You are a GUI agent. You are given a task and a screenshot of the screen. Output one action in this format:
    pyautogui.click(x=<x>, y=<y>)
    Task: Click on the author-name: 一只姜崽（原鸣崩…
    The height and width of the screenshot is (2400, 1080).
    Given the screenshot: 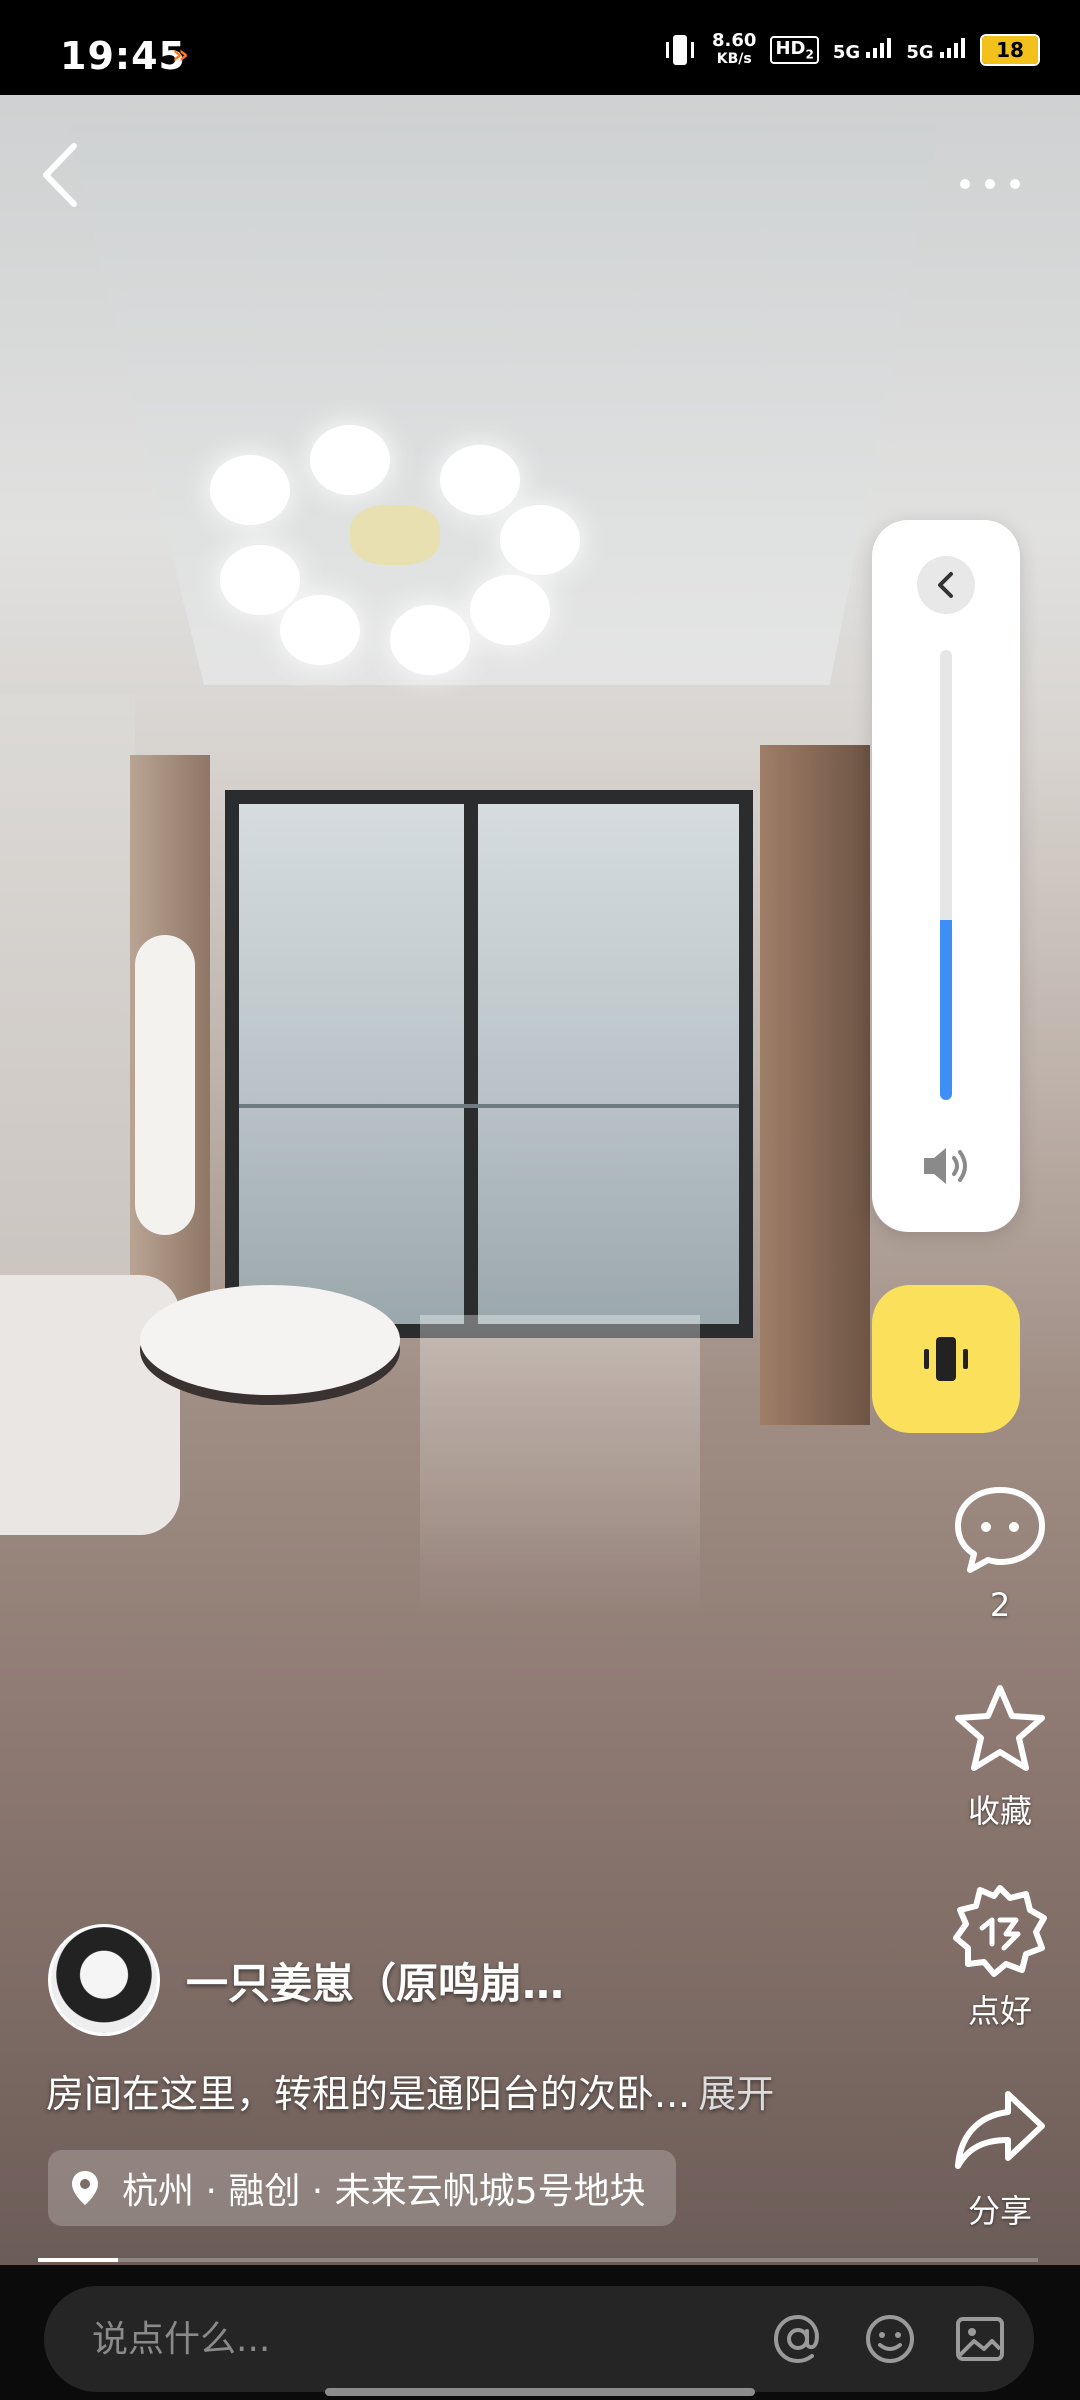 What is the action you would take?
    pyautogui.click(x=375, y=1980)
    